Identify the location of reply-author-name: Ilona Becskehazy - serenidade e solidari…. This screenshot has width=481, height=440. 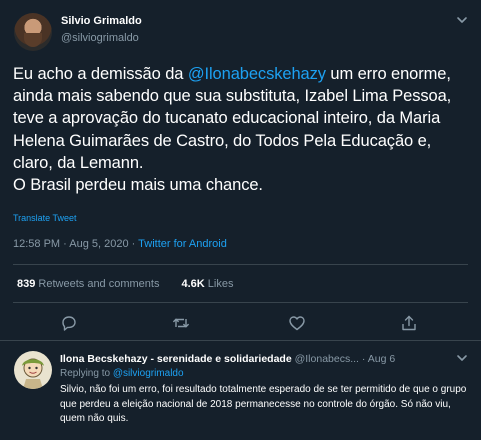
(176, 359).